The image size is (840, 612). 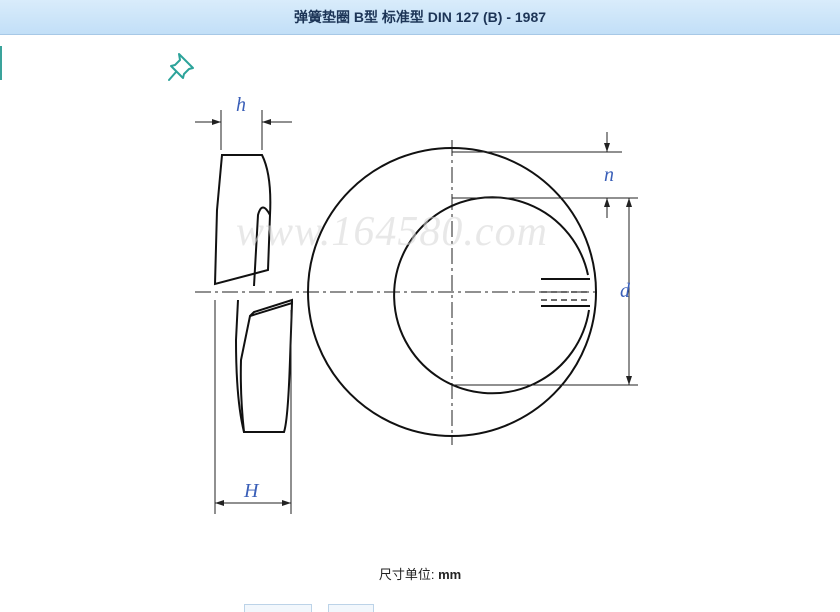 What do you see at coordinates (253, 293) in the screenshot?
I see `side-view` at bounding box center [253, 293].